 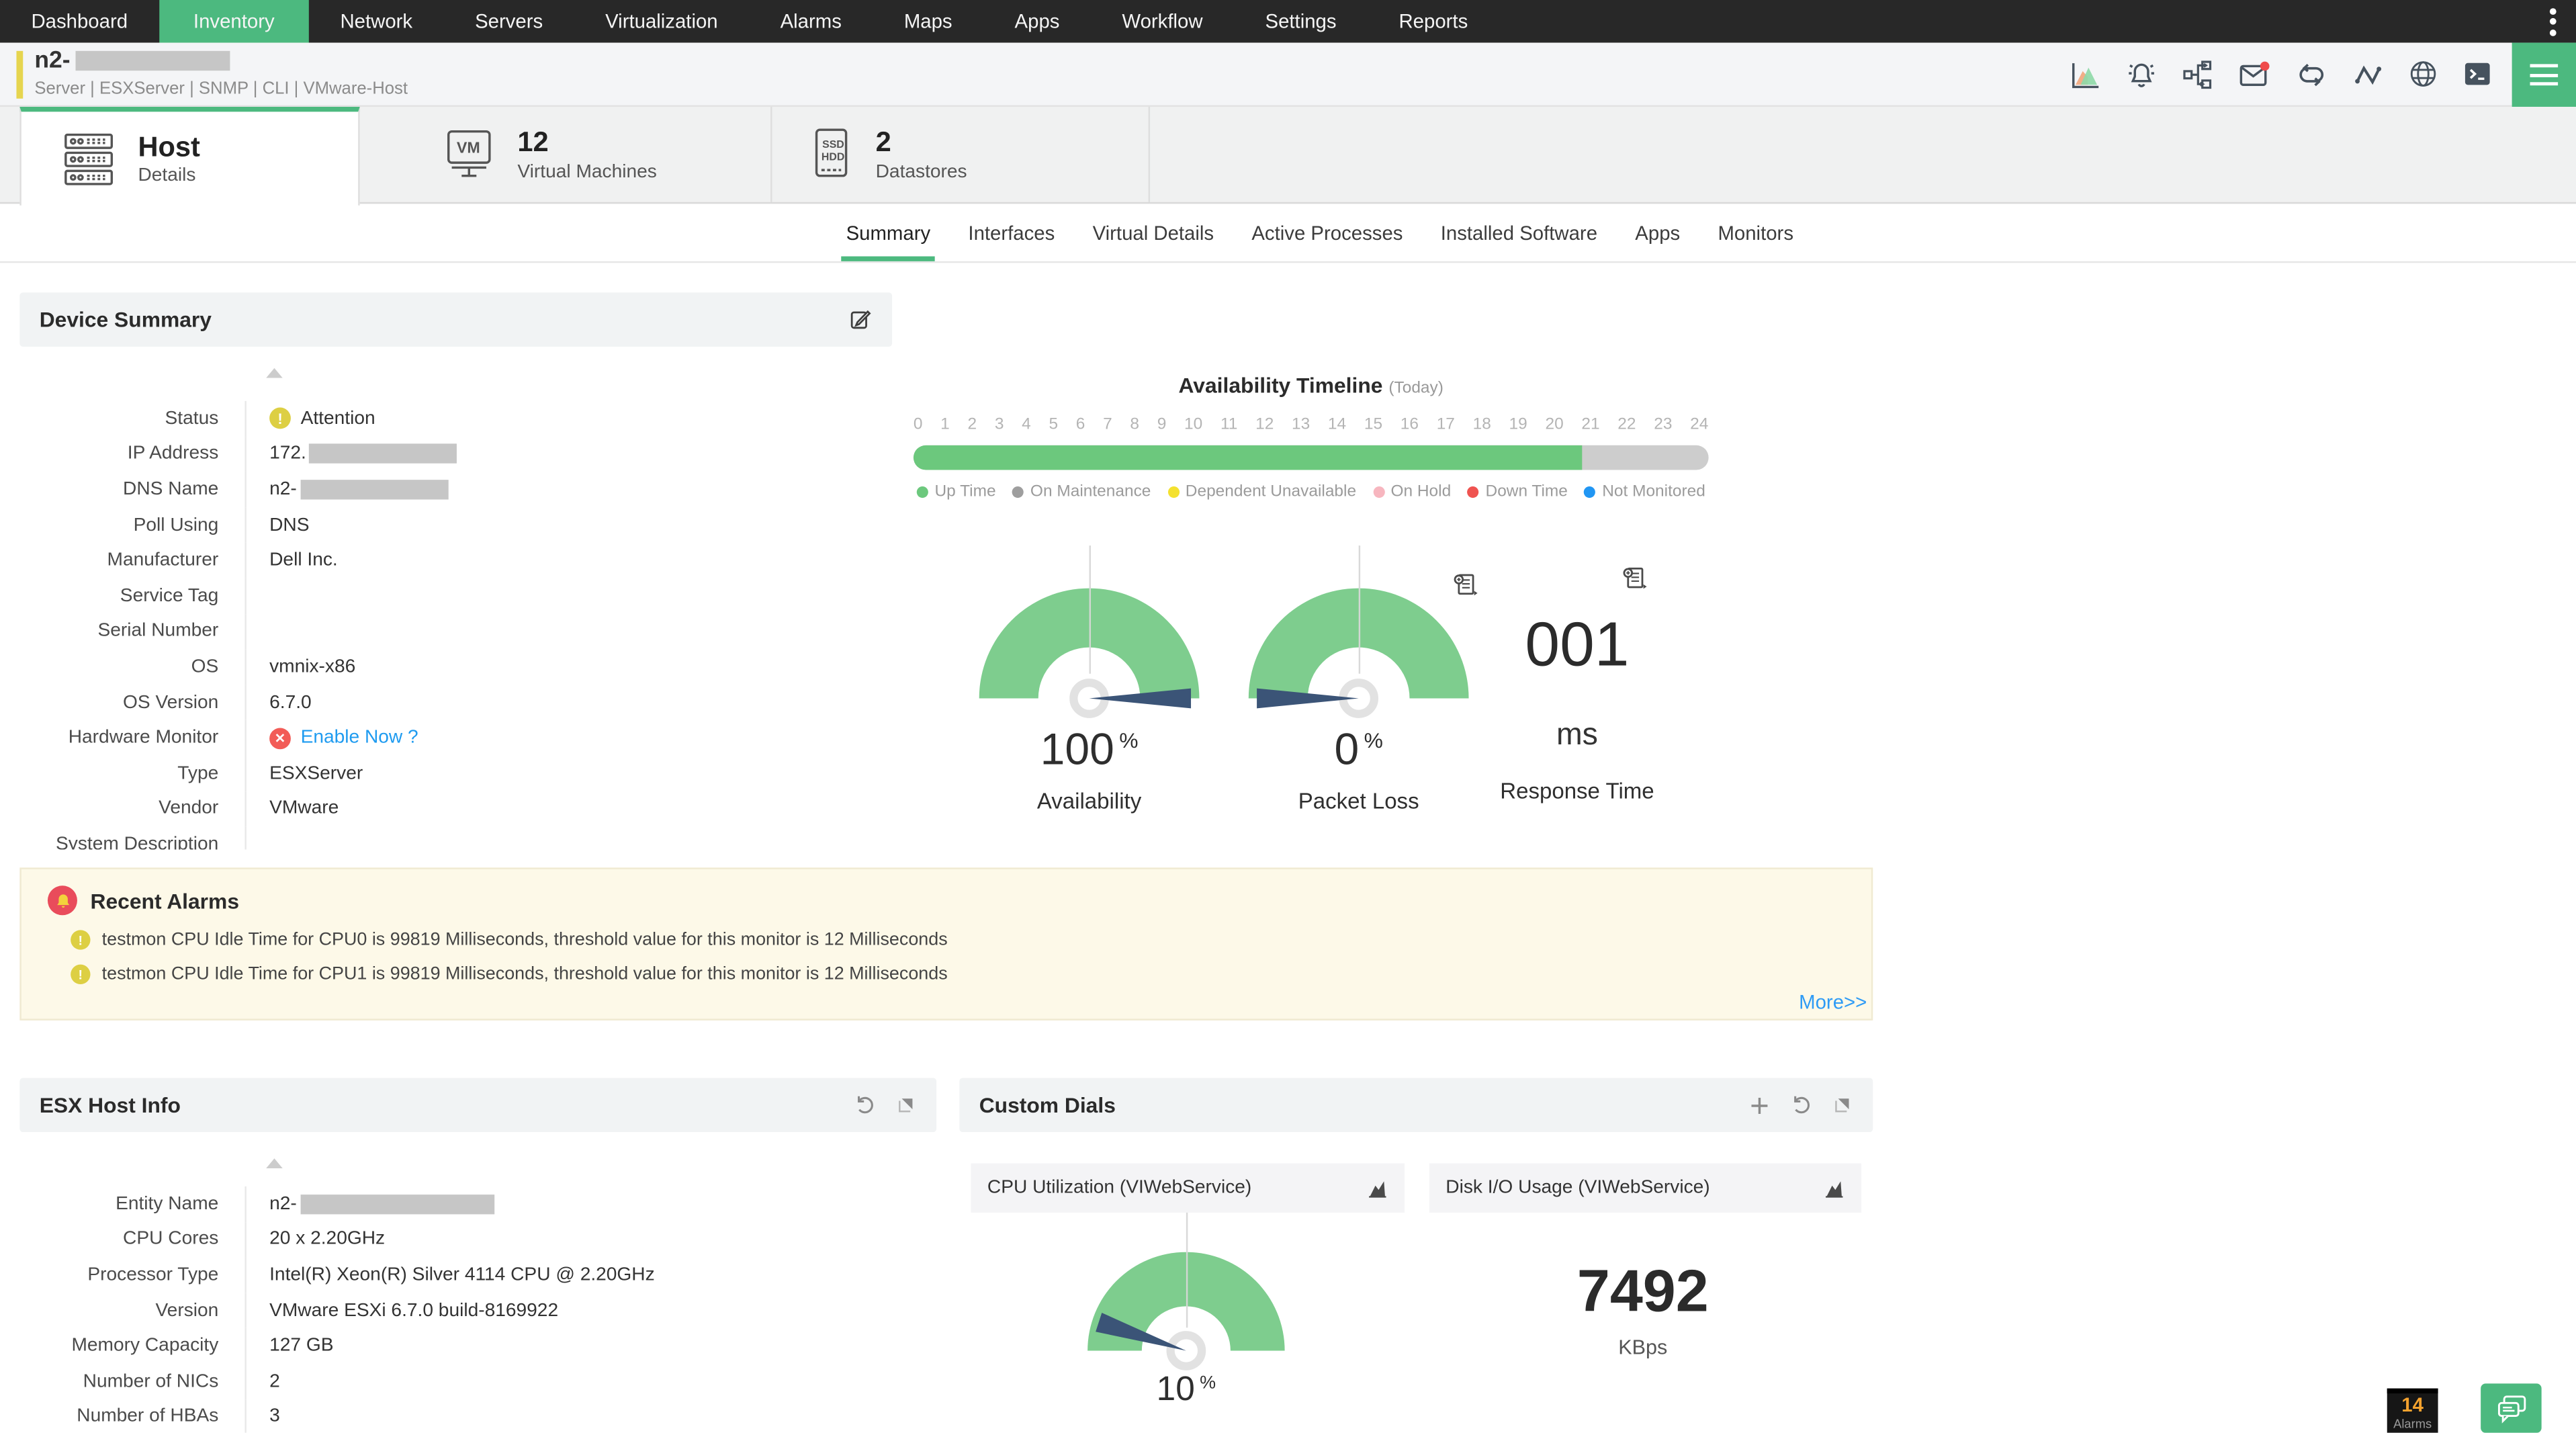 What do you see at coordinates (832, 152) in the screenshot?
I see `datastore-icon: SSD HDD` at bounding box center [832, 152].